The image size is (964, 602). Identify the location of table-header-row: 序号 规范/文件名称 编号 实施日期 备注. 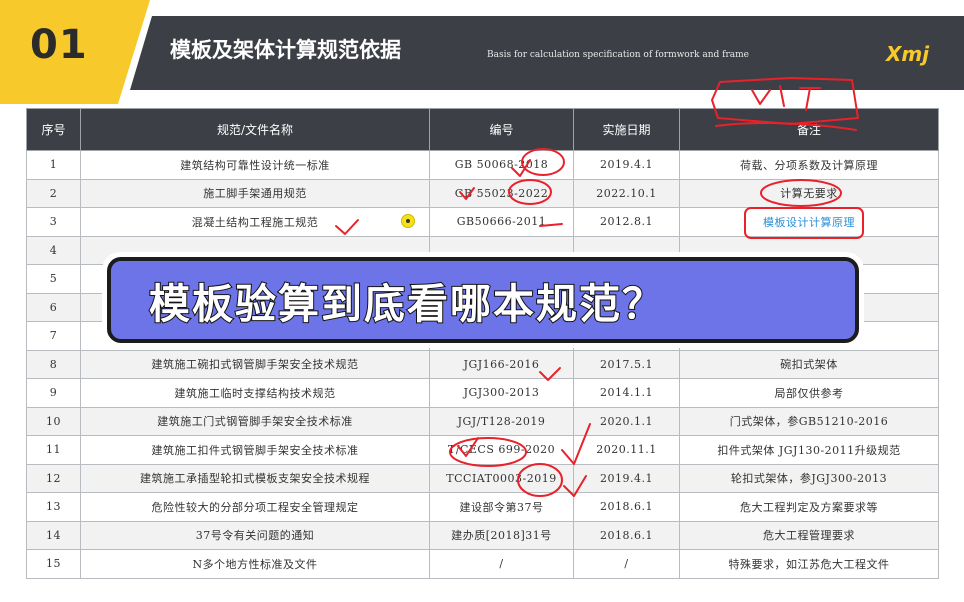
(482, 129).